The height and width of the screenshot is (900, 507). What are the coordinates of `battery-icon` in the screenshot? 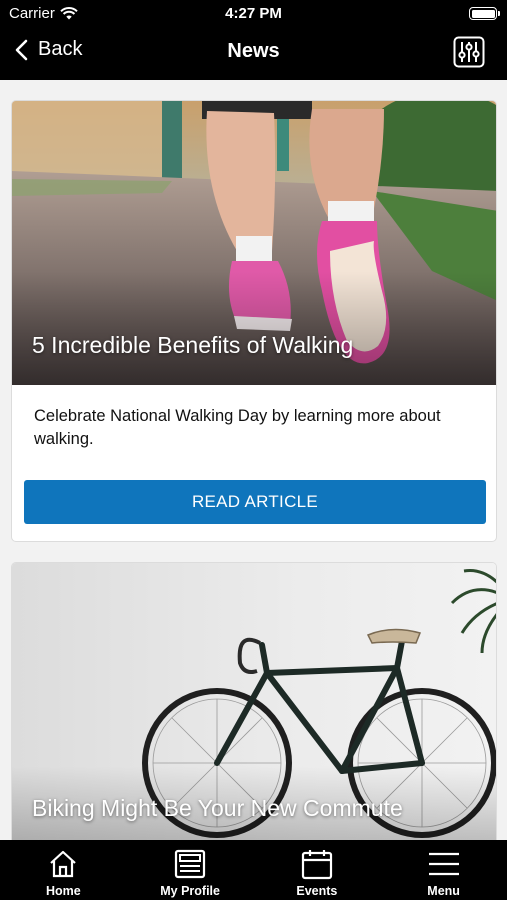 It's located at (484, 13).